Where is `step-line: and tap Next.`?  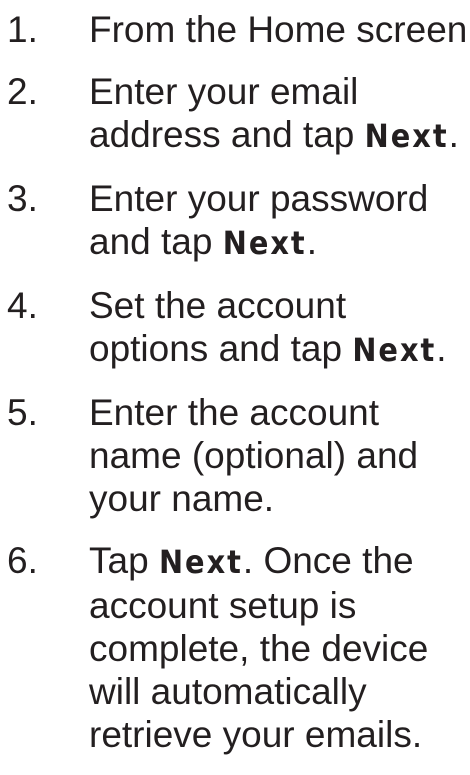 step-line: and tap Next. is located at coordinates (279, 242).